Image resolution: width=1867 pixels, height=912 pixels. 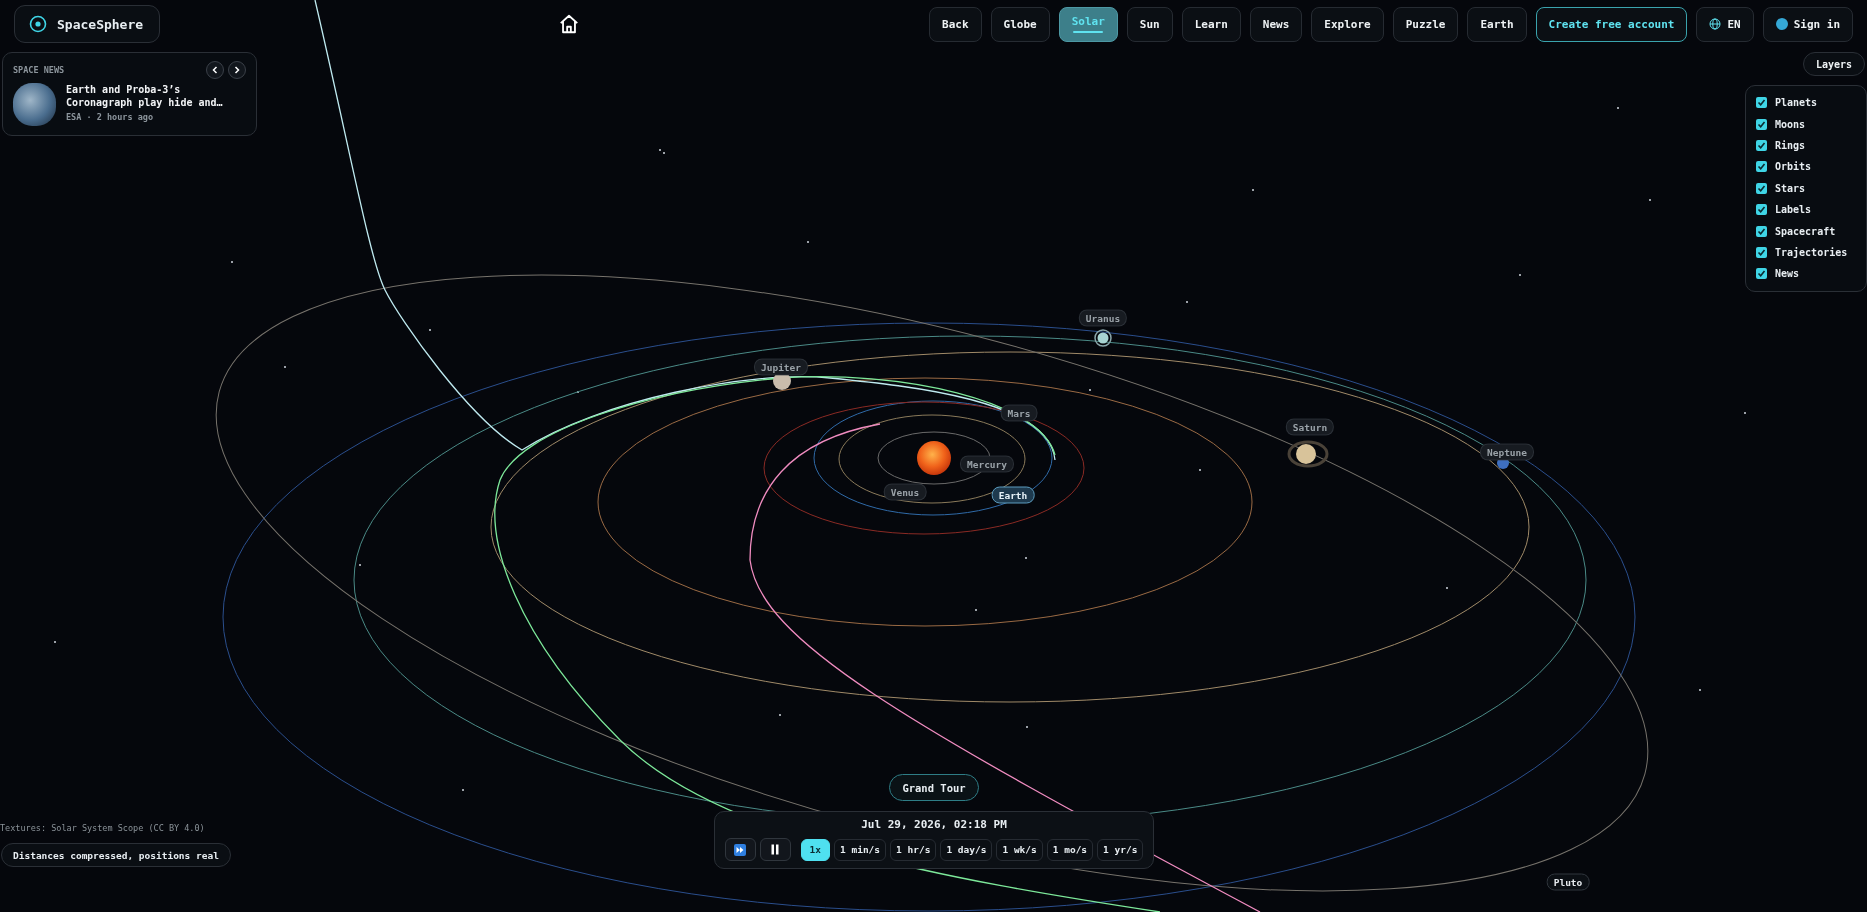 I want to click on grand-tour-button: Grand Tour, so click(x=934, y=787).